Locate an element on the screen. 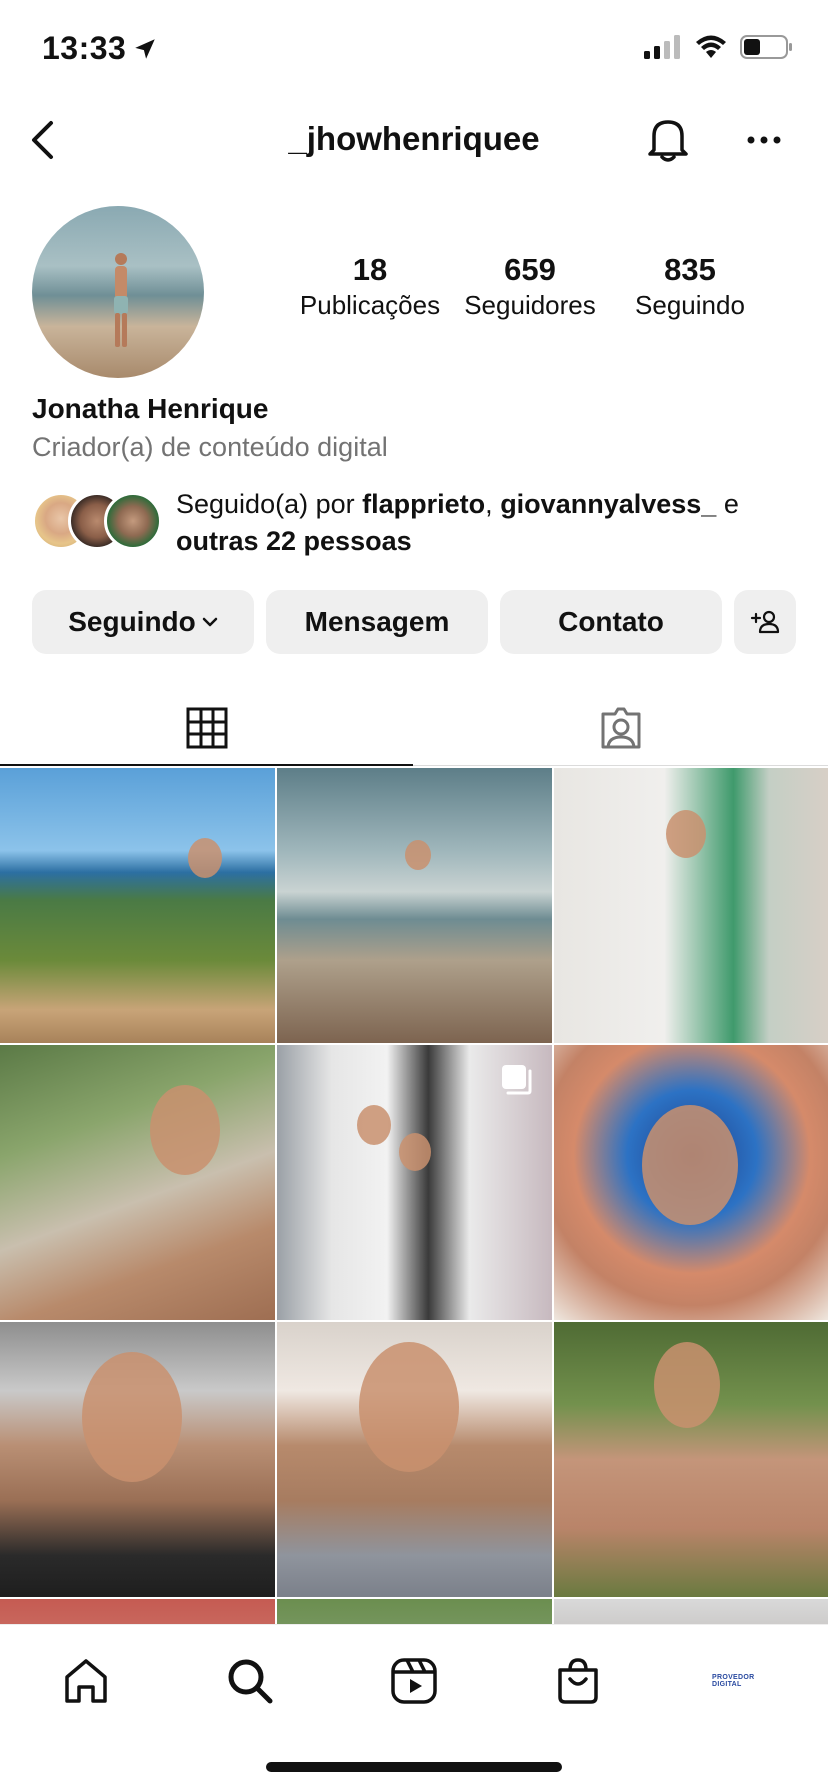 This screenshot has width=828, height=1792. stat-posts-count: 18 is located at coordinates (370, 269).